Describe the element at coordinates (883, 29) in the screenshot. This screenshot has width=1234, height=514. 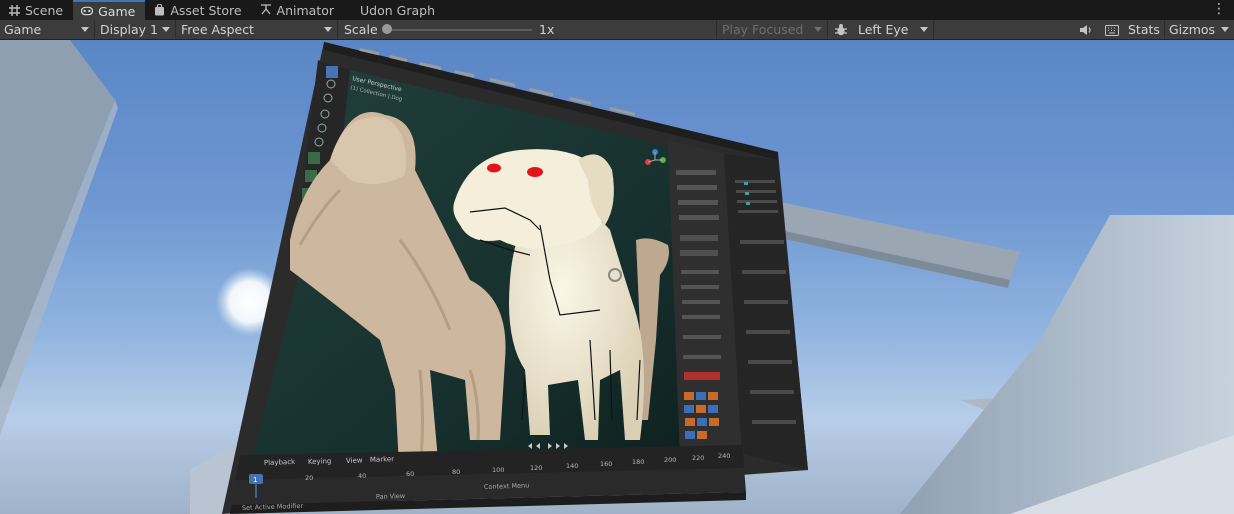
I see `eye-label: Left Eye` at that location.